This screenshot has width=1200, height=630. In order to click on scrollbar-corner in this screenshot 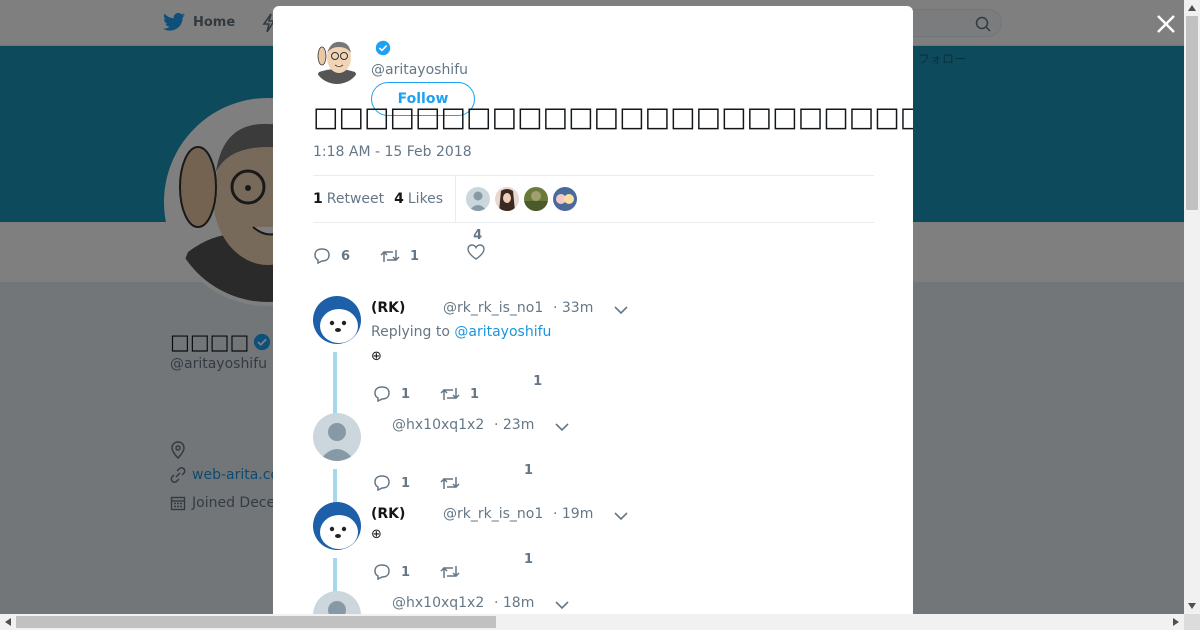, I will do `click(1192, 622)`.